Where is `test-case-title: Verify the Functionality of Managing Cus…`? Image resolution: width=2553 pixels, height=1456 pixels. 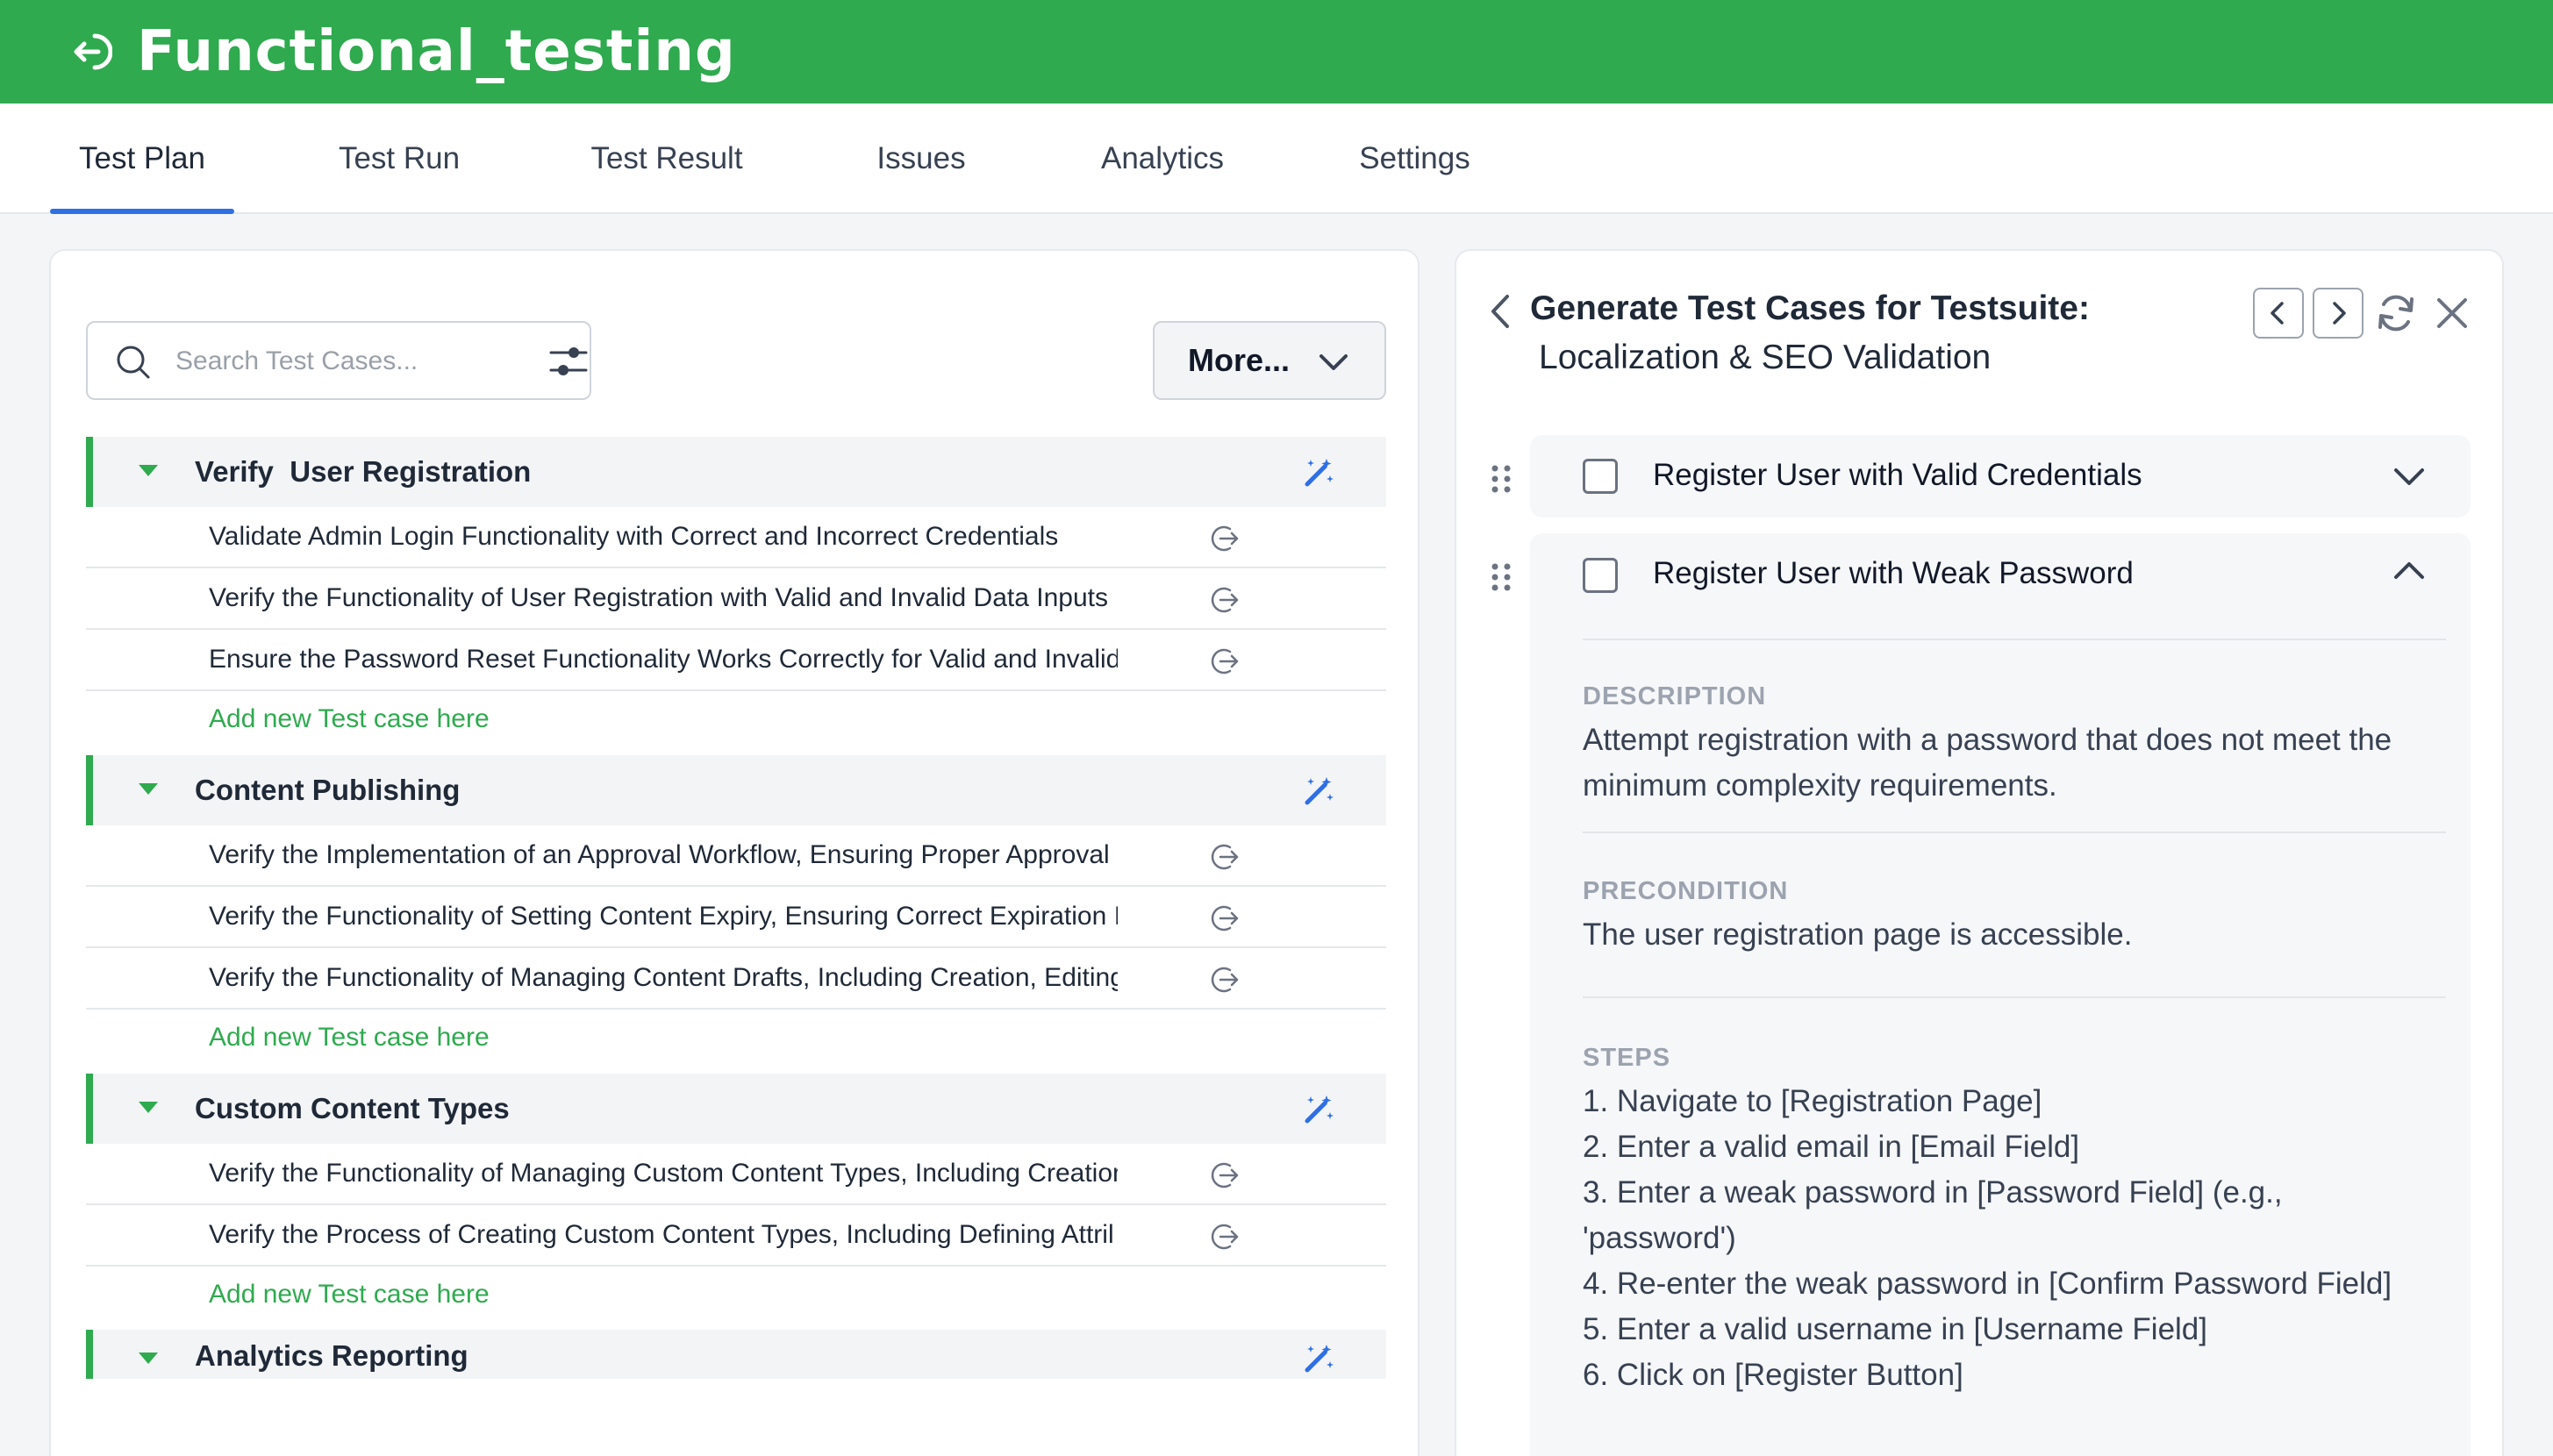 test-case-title: Verify the Functionality of Managing Cus… is located at coordinates (663, 1173).